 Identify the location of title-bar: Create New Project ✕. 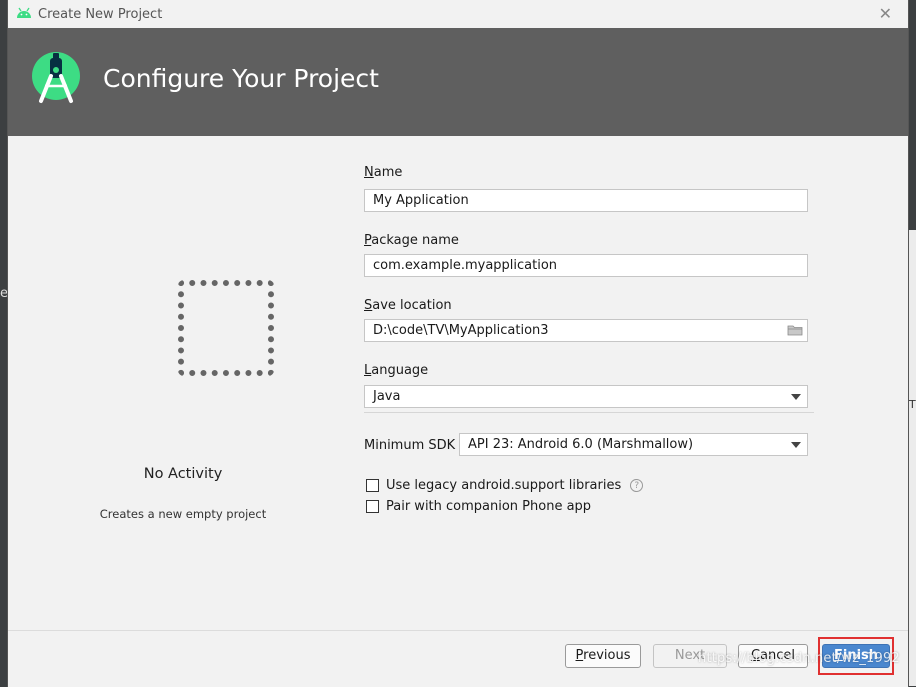
(458, 14).